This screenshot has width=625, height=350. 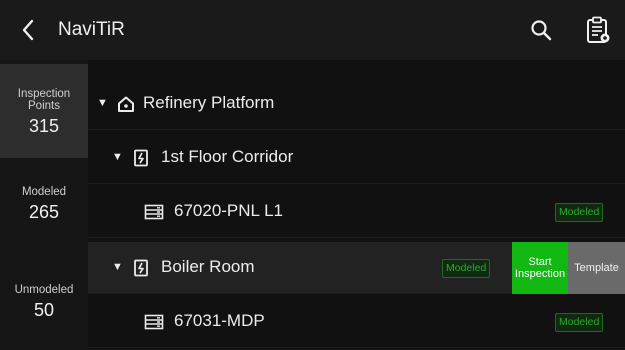 I want to click on tree-row-label: 67020-PNL L1, so click(x=229, y=210).